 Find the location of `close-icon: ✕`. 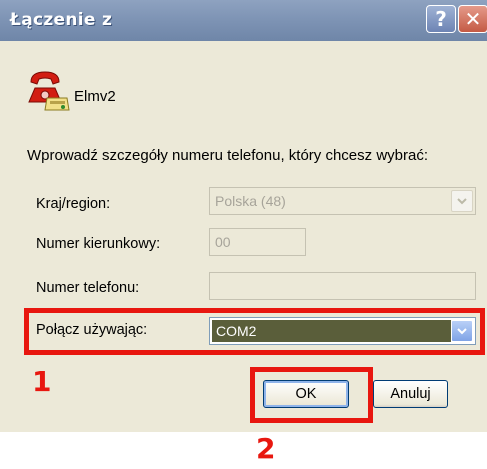

close-icon: ✕ is located at coordinates (473, 19).